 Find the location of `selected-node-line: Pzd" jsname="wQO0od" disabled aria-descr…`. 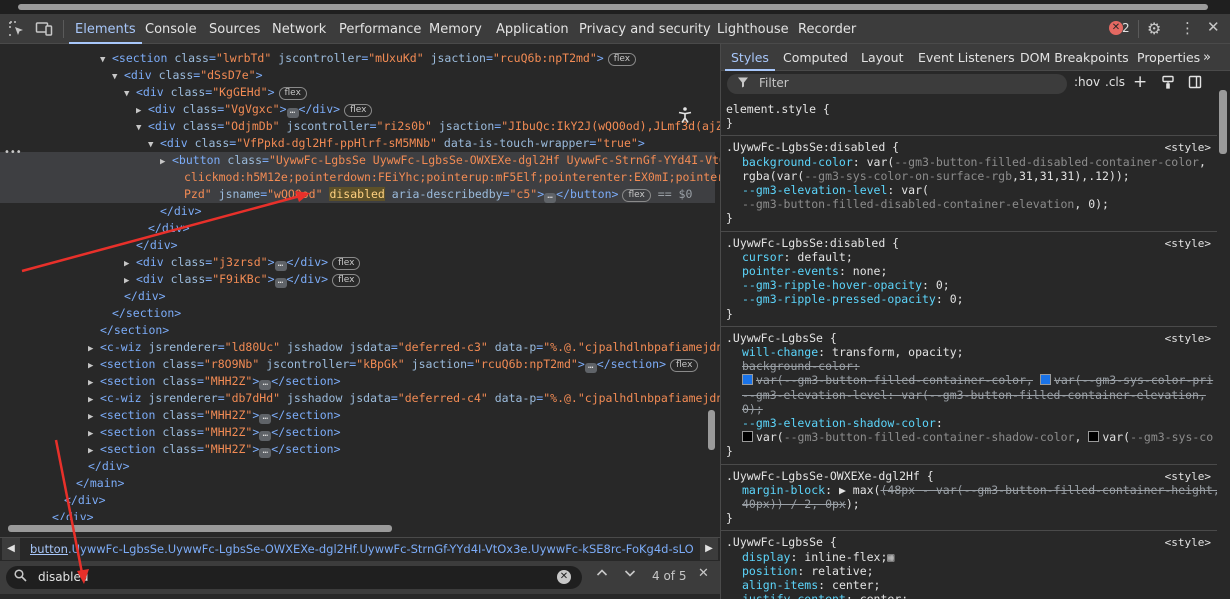

selected-node-line: Pzd" jsname="wQO0od" disabled aria-descr… is located at coordinates (357, 194).